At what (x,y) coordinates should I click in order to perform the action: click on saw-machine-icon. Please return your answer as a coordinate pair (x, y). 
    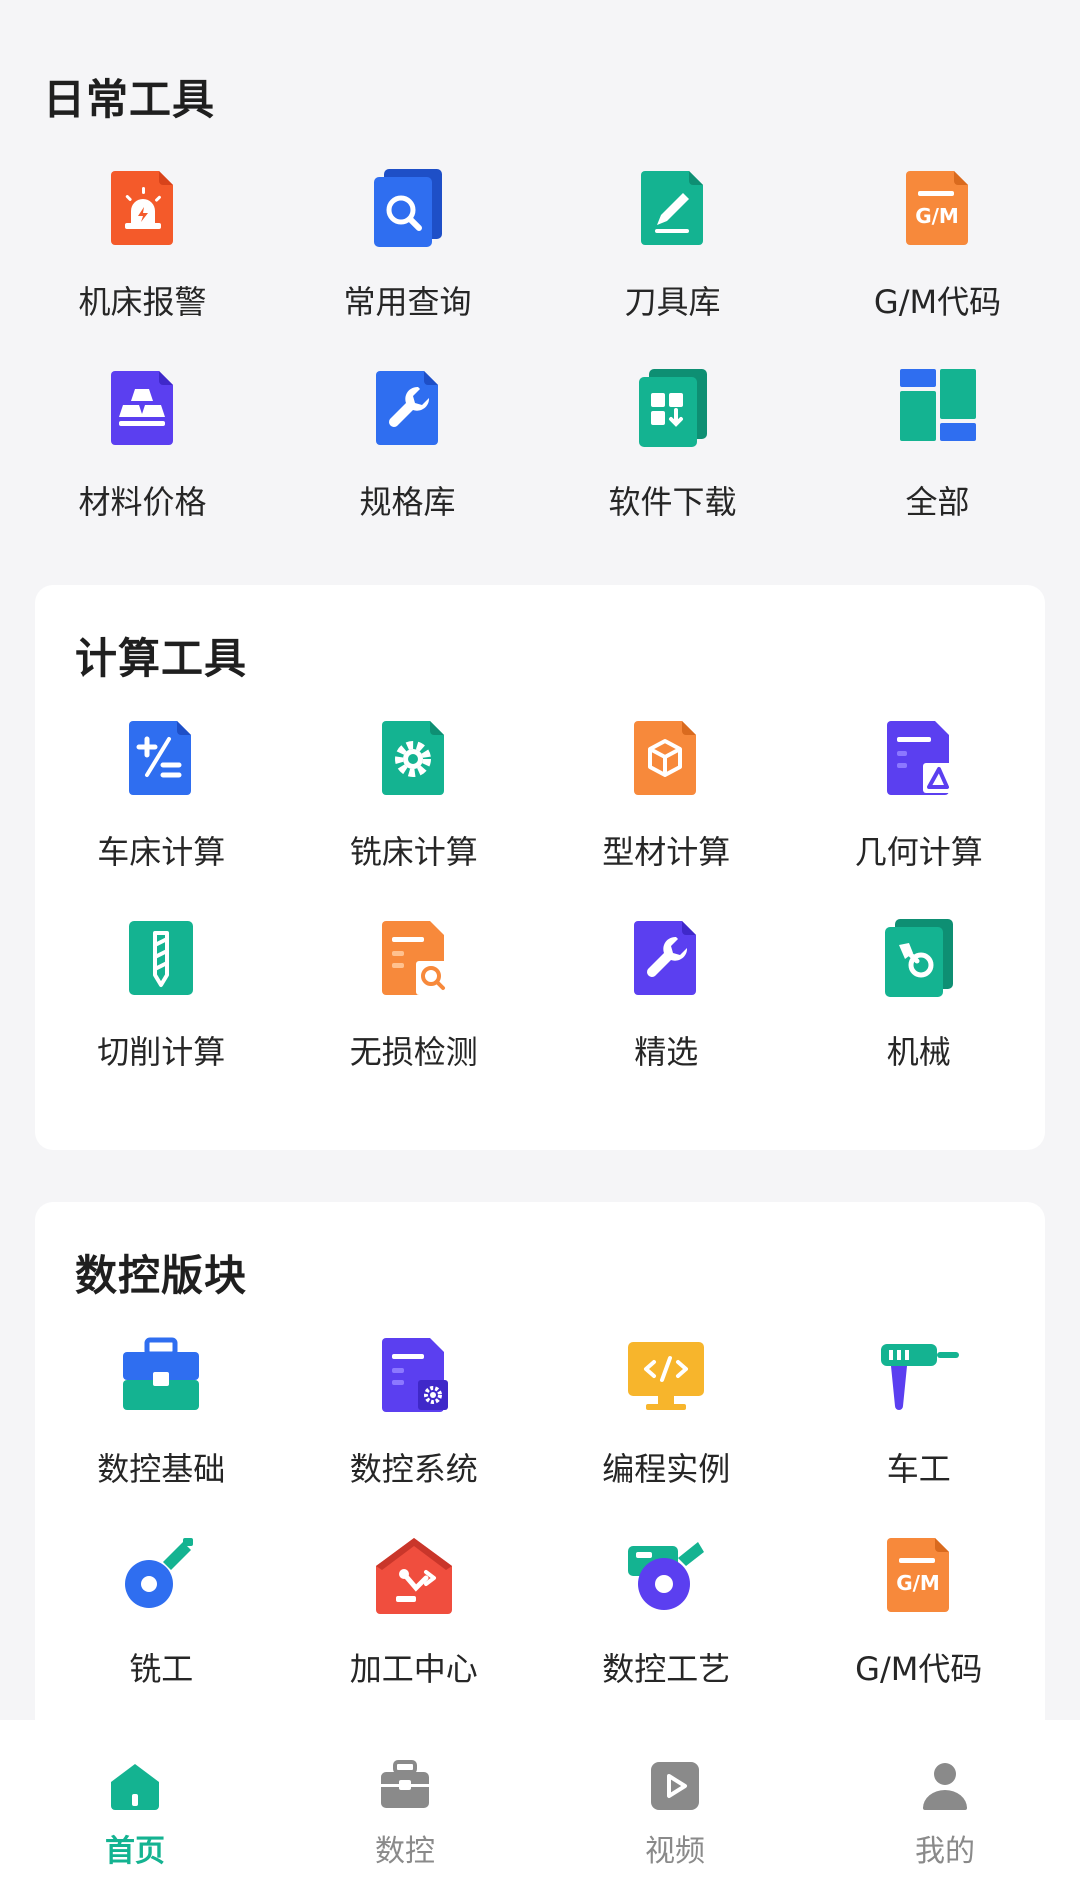
    Looking at the image, I should click on (666, 1576).